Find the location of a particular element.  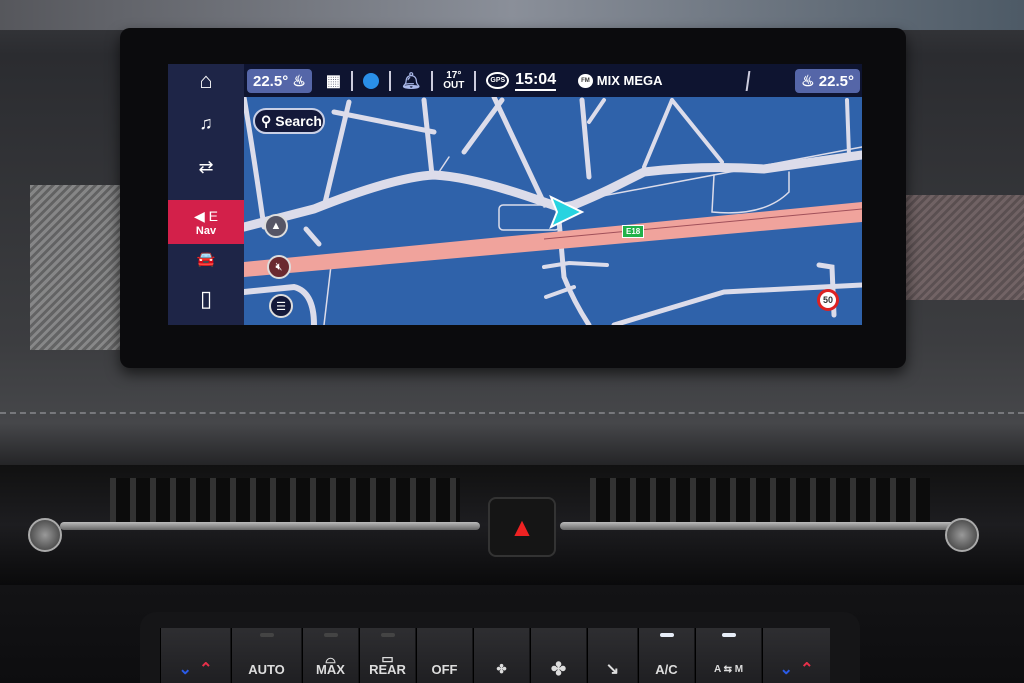

home-icon: ⌂ is located at coordinates (206, 80).